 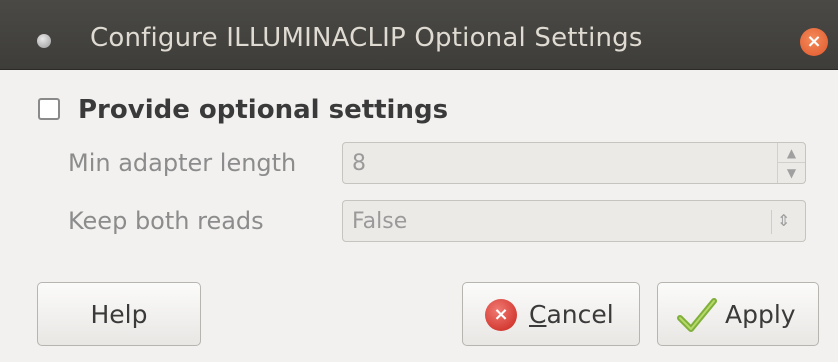 What do you see at coordinates (359, 163) in the screenshot?
I see `min-adapter-length-value: 8` at bounding box center [359, 163].